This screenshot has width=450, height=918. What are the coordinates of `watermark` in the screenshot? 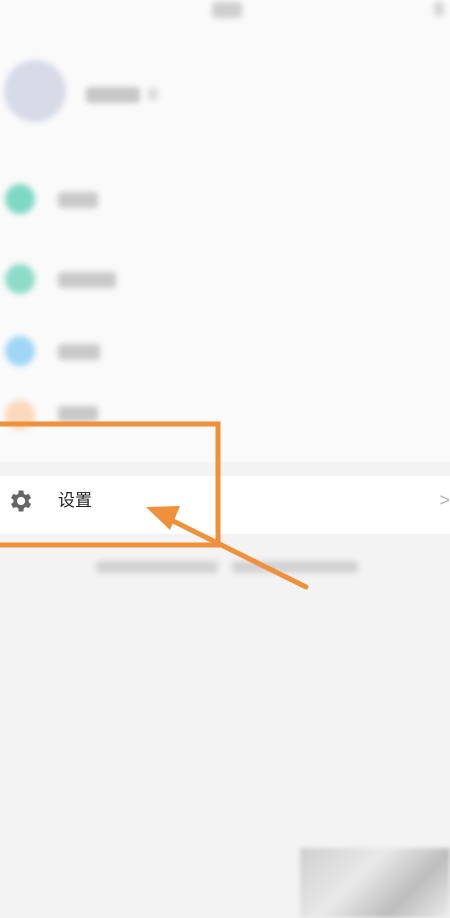 It's located at (375, 883).